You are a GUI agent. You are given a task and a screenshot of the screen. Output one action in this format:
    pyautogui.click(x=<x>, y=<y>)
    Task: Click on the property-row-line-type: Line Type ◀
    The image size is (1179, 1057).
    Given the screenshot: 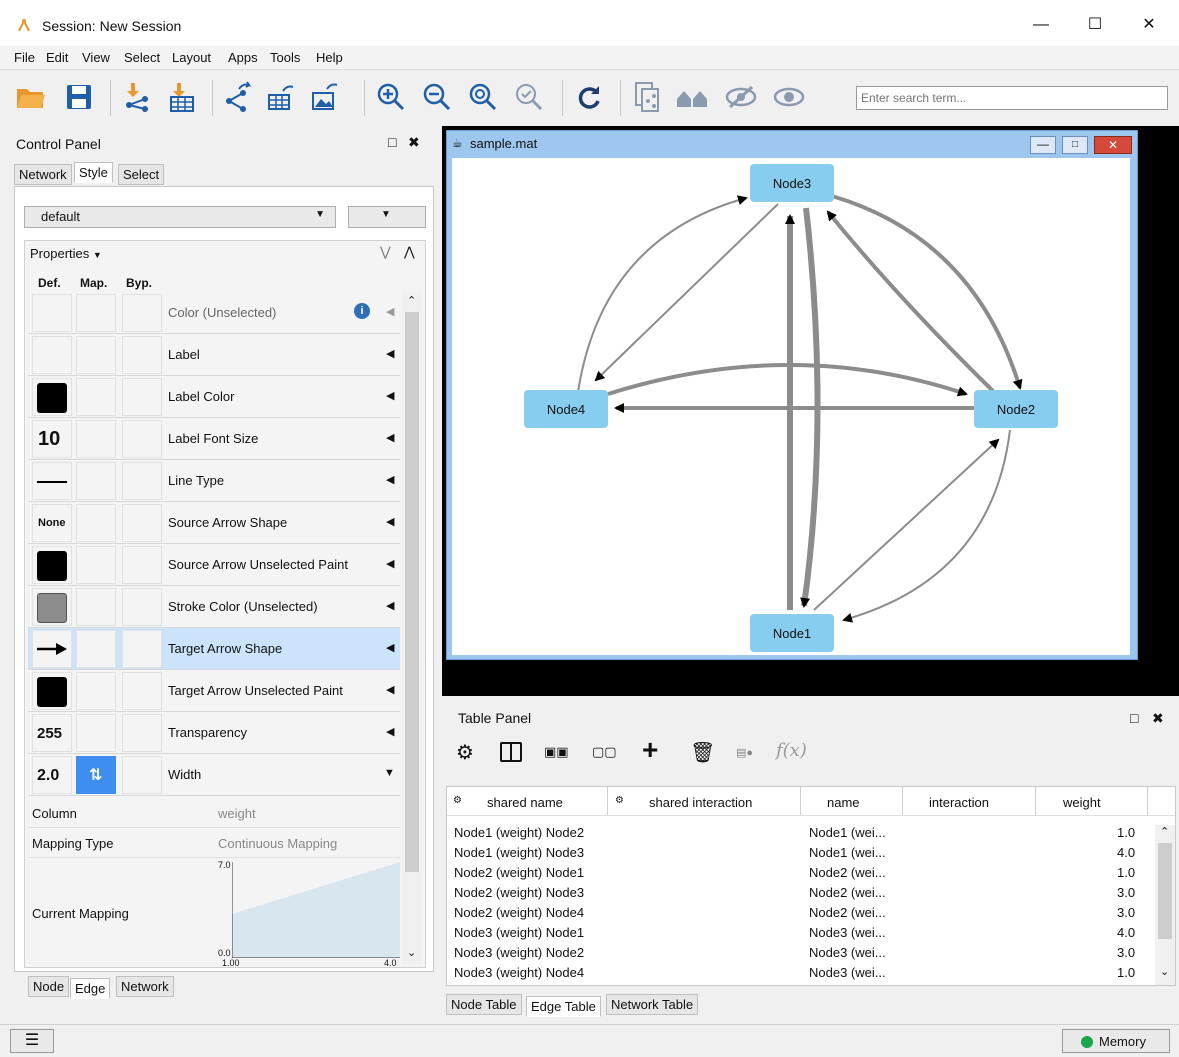 What is the action you would take?
    pyautogui.click(x=214, y=481)
    